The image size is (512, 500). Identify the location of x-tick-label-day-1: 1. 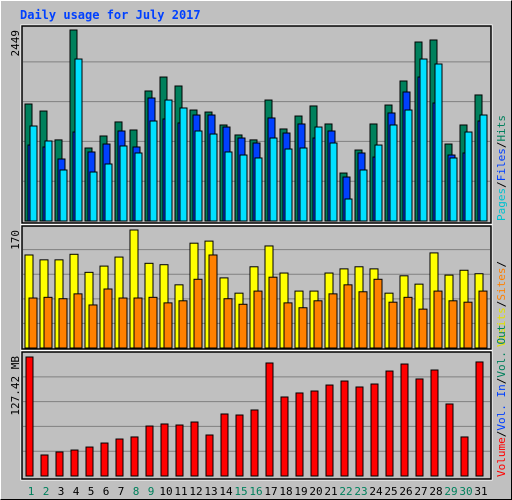
(31, 491).